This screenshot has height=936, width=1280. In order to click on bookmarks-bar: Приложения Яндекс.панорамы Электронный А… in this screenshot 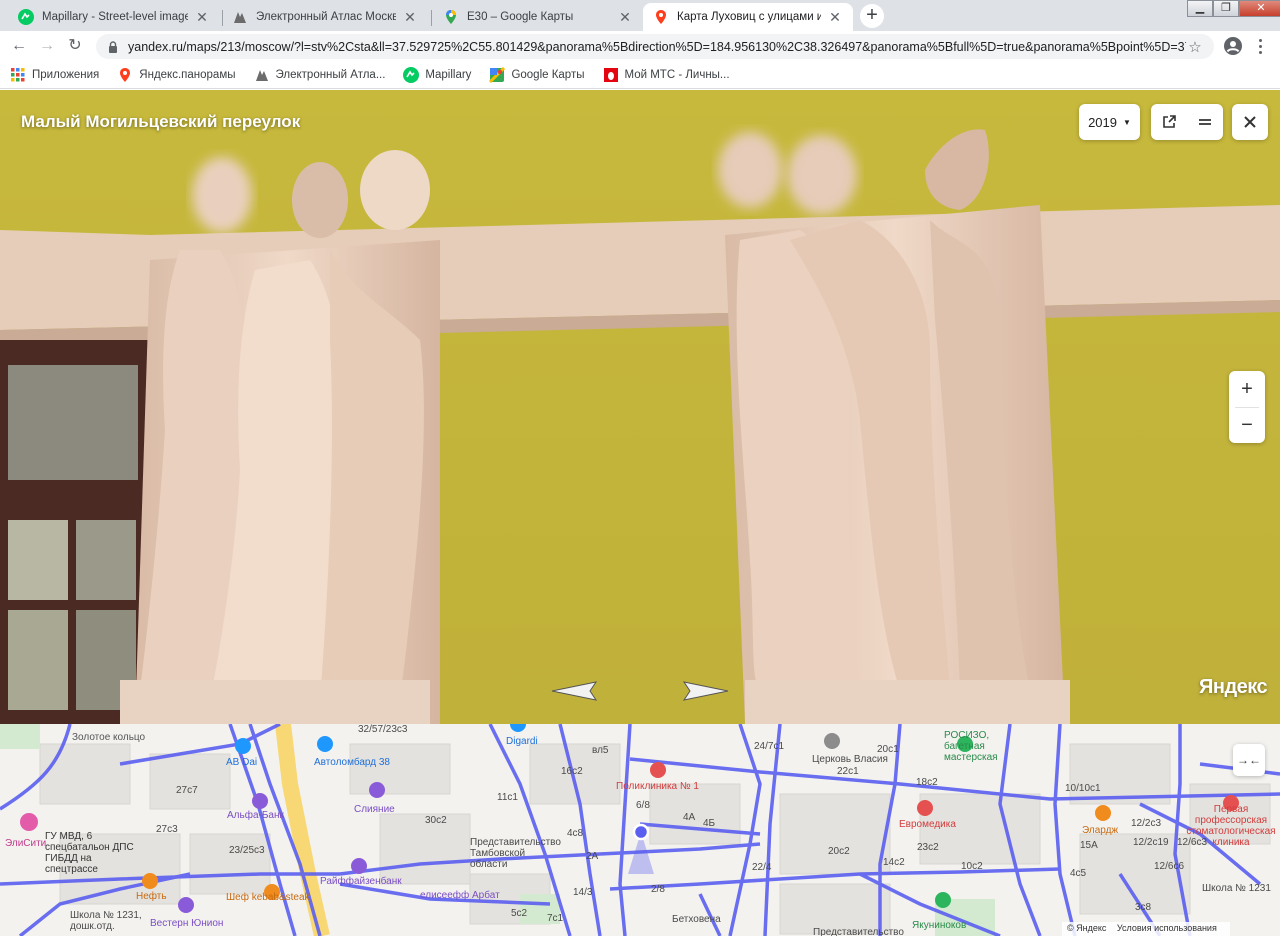, I will do `click(640, 75)`.